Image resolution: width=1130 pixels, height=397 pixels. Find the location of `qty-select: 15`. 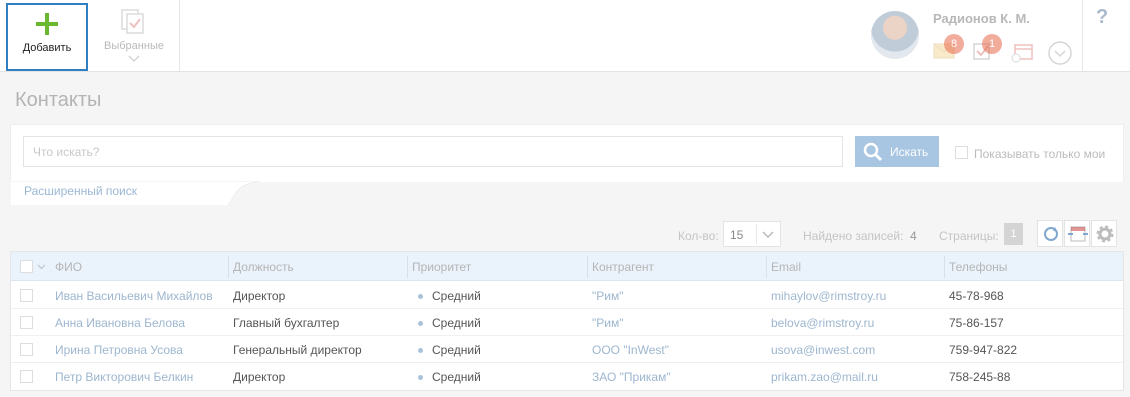

qty-select: 15 is located at coordinates (752, 234).